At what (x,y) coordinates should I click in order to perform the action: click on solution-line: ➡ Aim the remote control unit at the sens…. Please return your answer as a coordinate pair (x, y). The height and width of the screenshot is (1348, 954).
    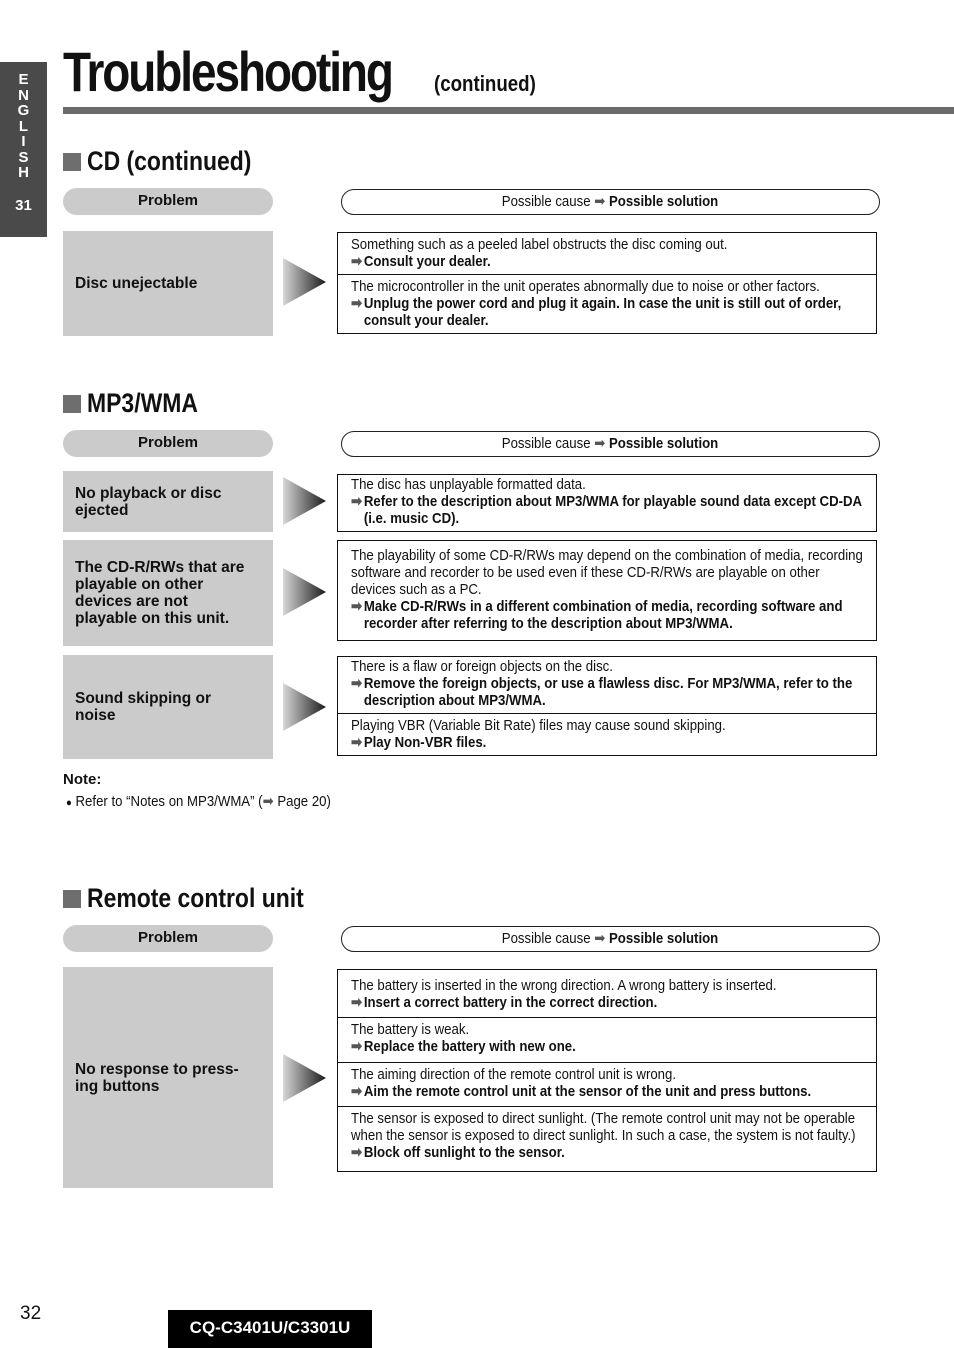
    Looking at the image, I should click on (609, 1091).